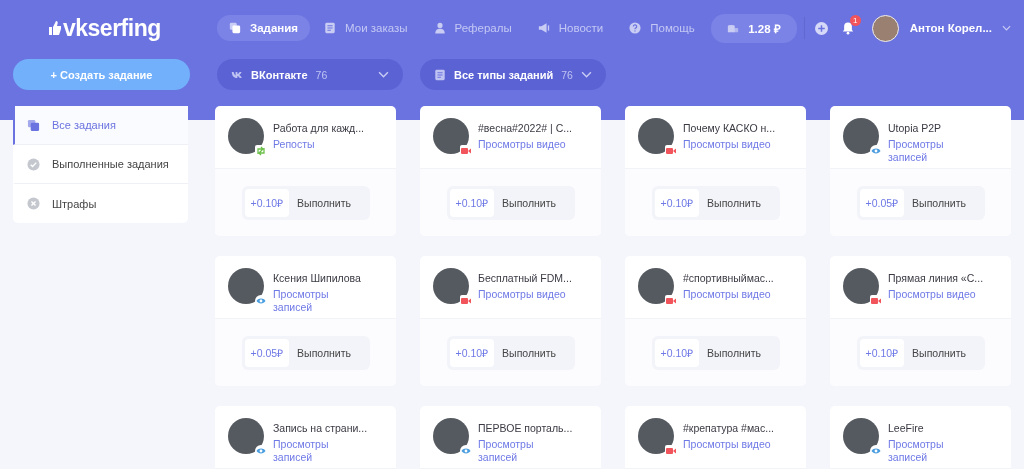 Image resolution: width=1024 pixels, height=469 pixels. I want to click on filter-label: ВКонтакте, so click(279, 74).